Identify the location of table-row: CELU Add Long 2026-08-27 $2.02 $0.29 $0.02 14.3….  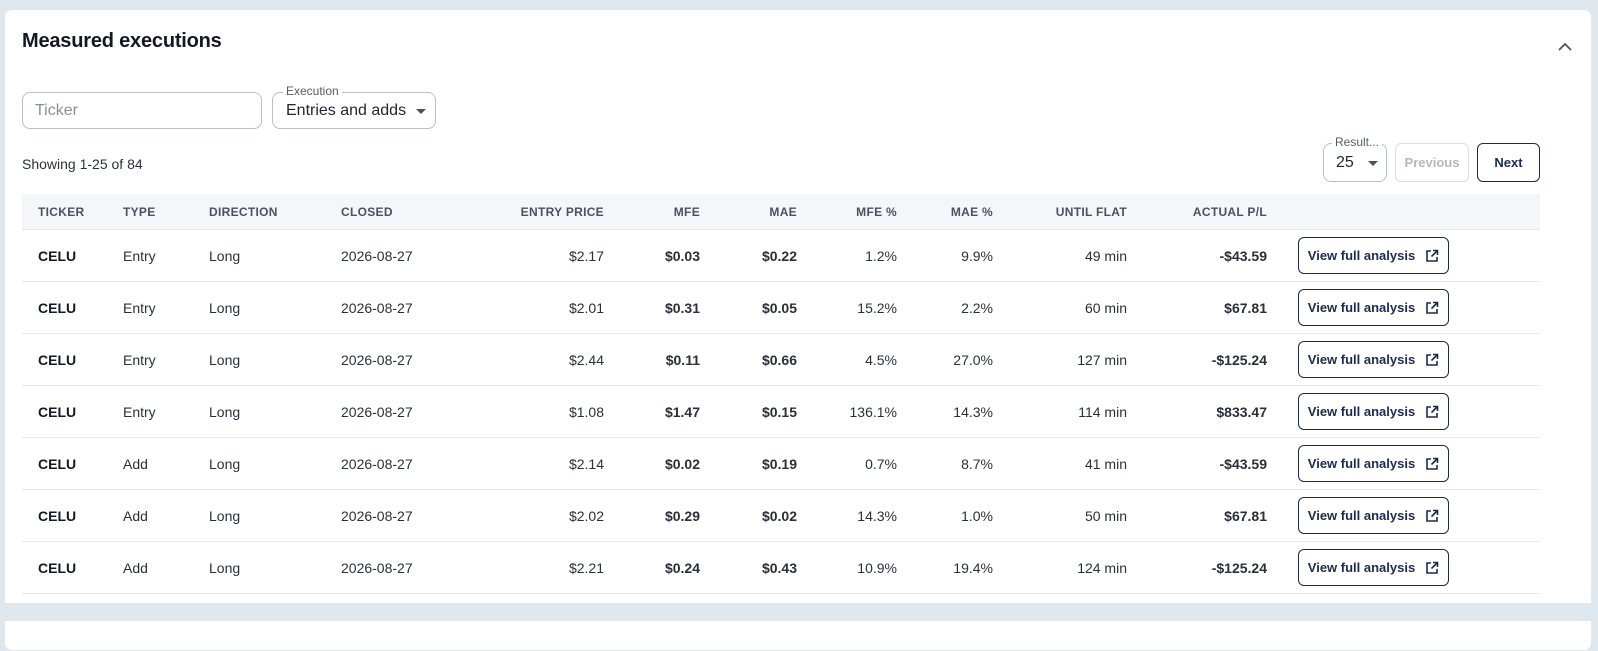
(781, 515).